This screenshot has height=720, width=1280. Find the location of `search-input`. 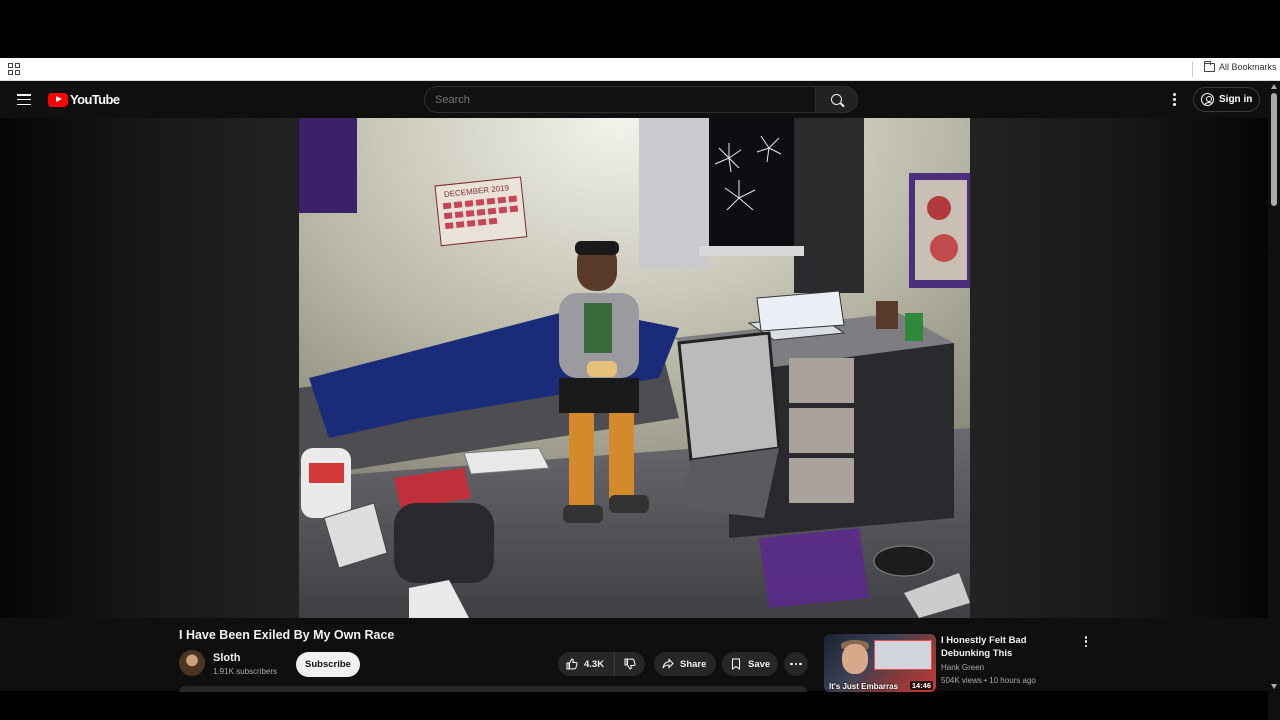

search-input is located at coordinates (620, 99).